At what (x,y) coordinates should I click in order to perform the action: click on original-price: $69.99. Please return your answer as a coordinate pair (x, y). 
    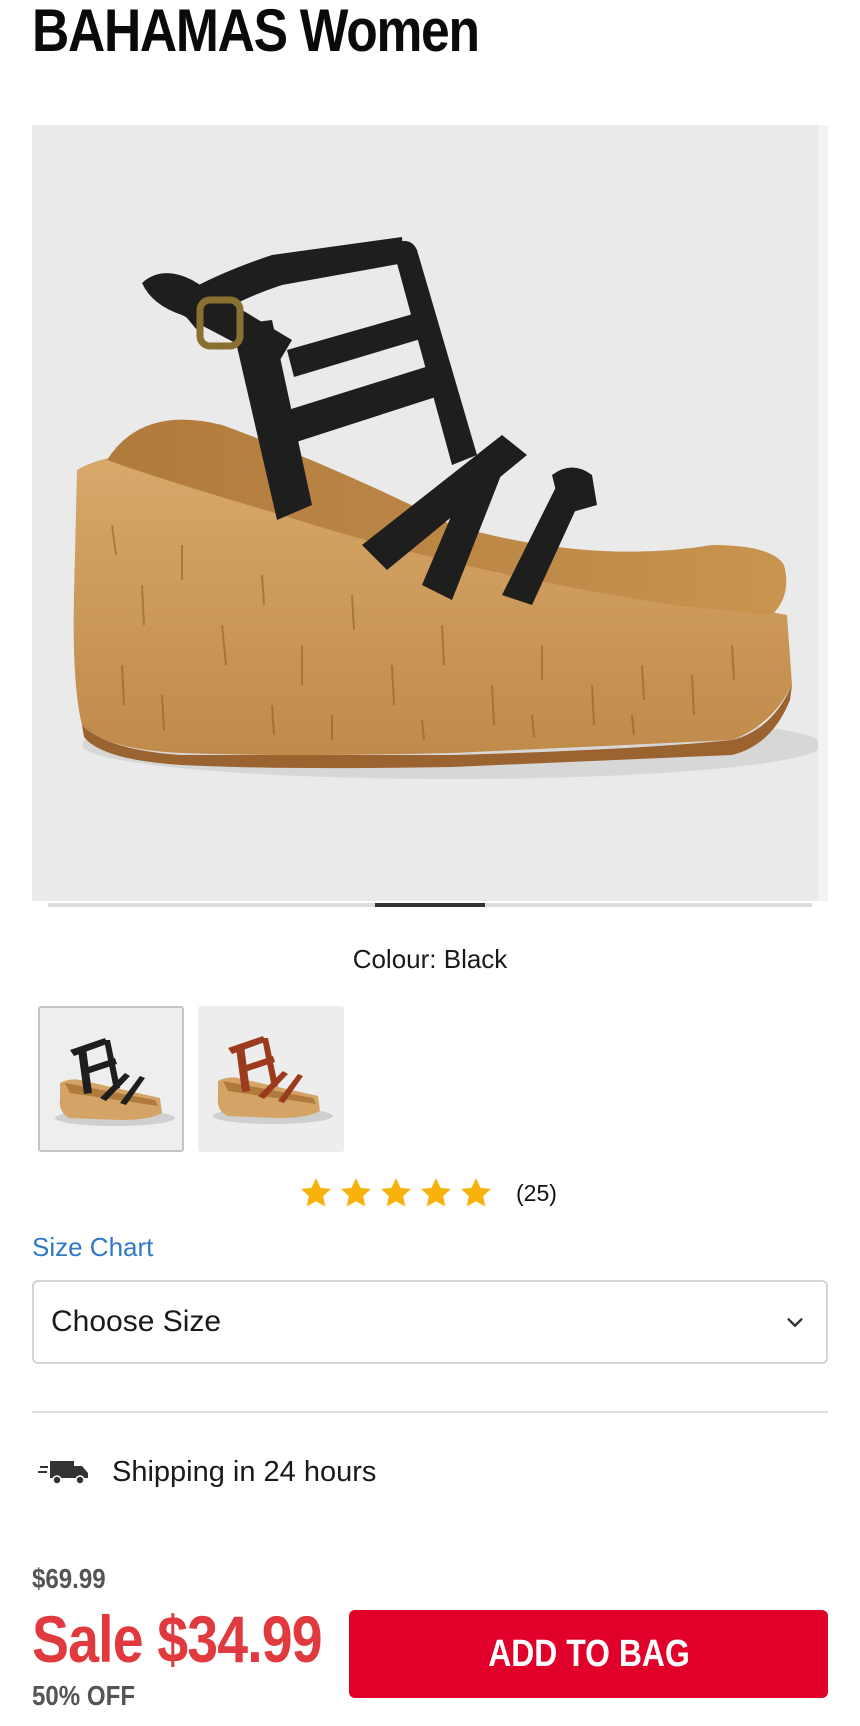
    Looking at the image, I should click on (69, 1578).